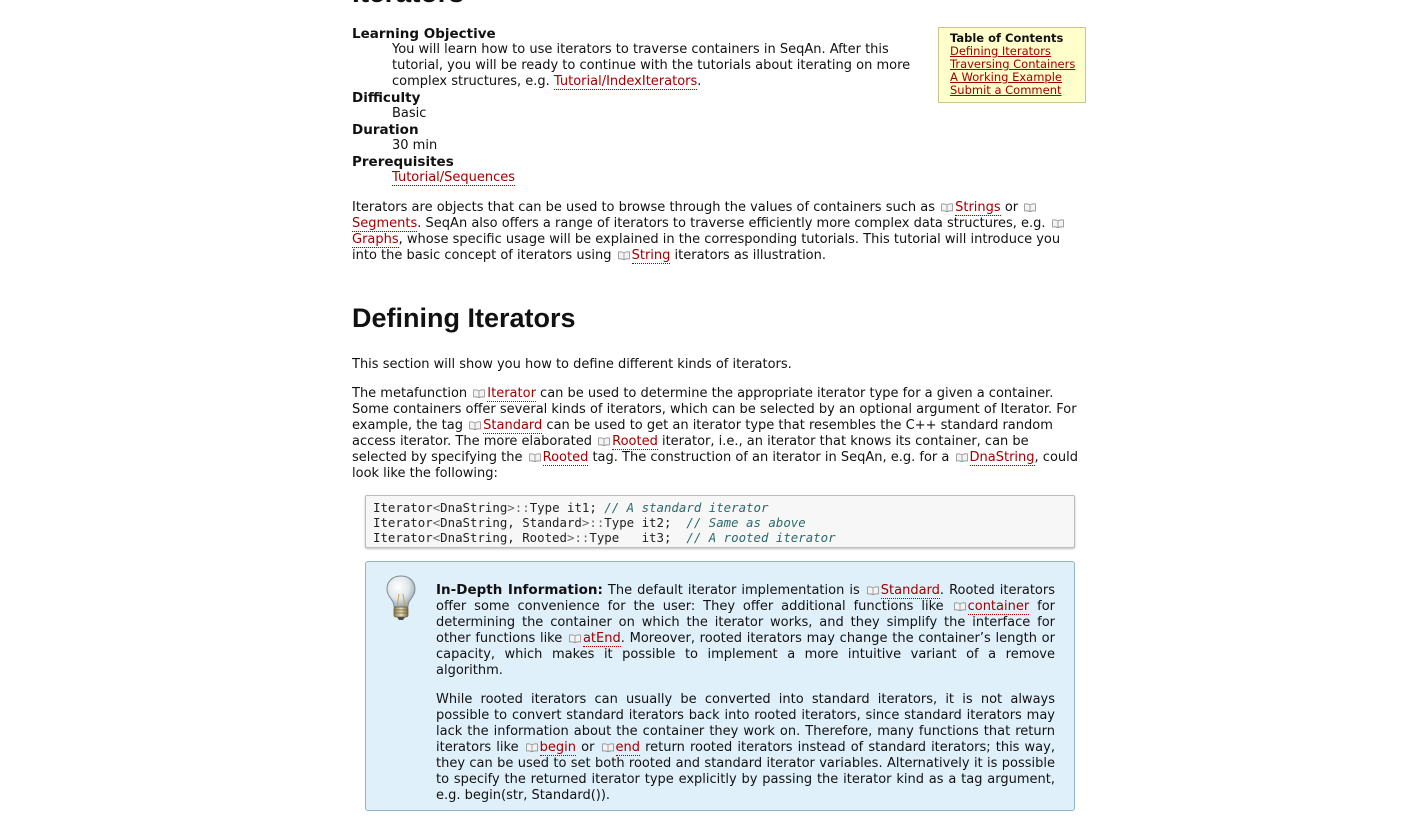  Describe the element at coordinates (474, 507) in the screenshot. I see `code-token: DnaString` at that location.